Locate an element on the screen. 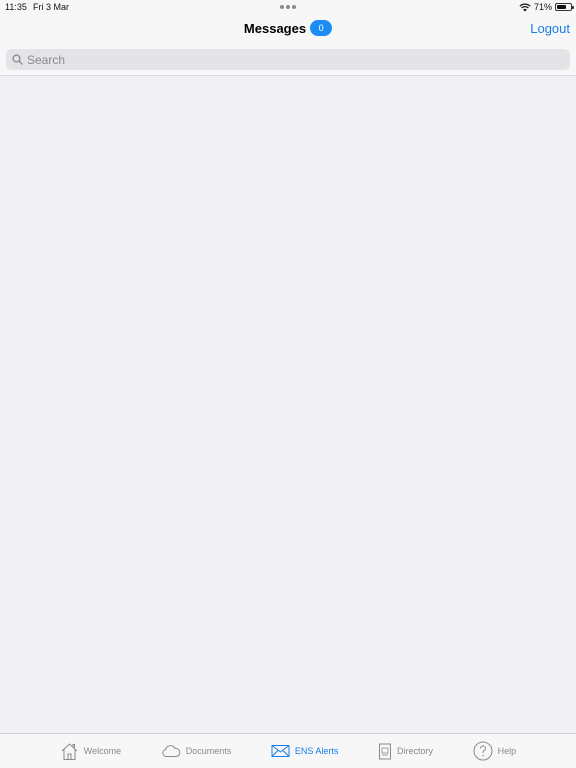 The width and height of the screenshot is (576, 768). tab-directory: Directory is located at coordinates (405, 751).